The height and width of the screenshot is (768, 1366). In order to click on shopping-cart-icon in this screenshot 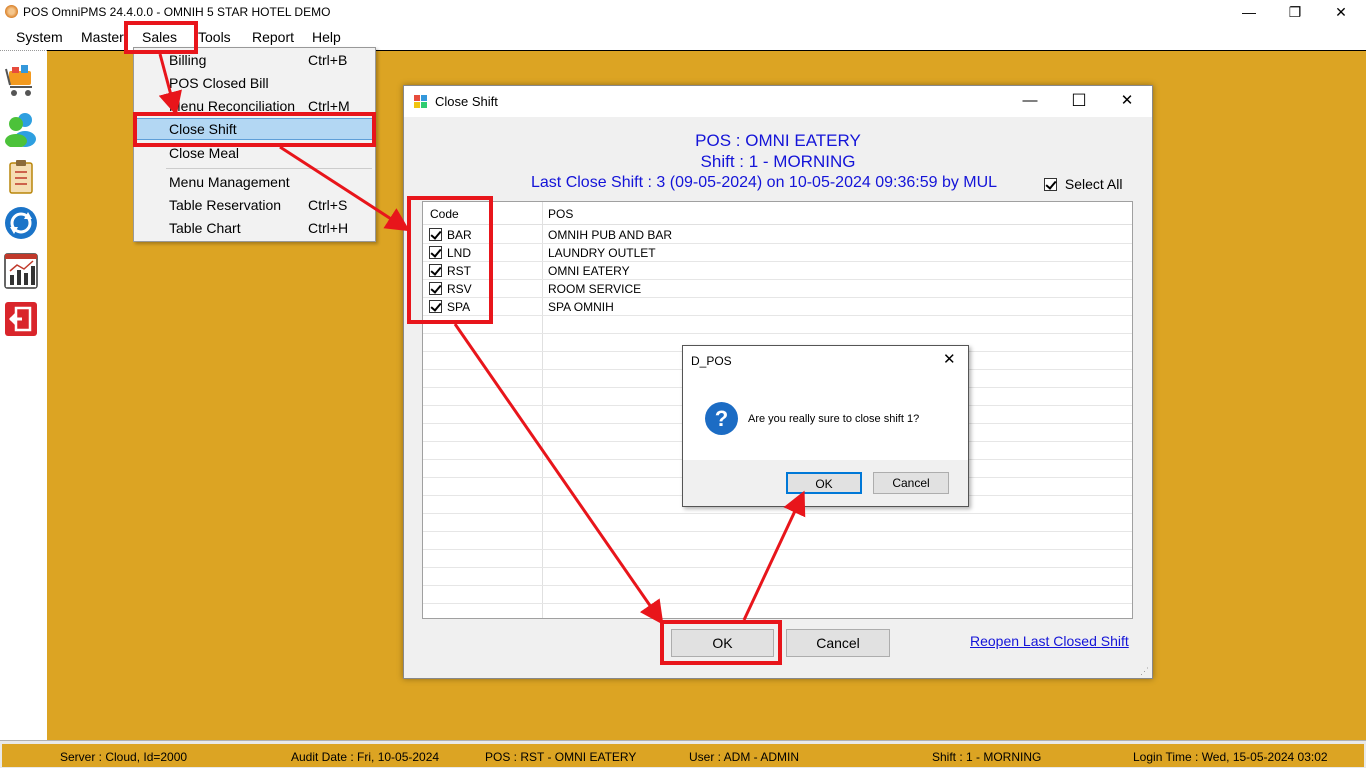, I will do `click(21, 81)`.